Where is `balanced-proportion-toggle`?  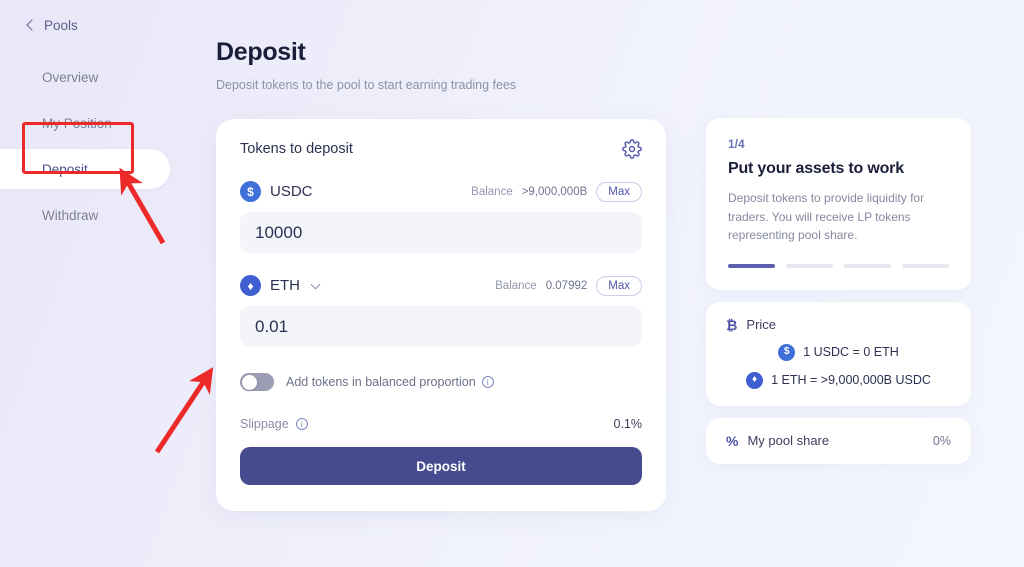 balanced-proportion-toggle is located at coordinates (257, 382).